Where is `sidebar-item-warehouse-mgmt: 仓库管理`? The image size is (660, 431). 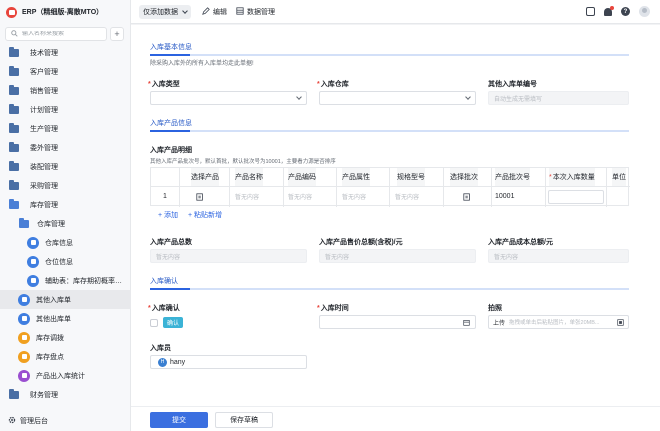 sidebar-item-warehouse-mgmt: 仓库管理 is located at coordinates (65, 223).